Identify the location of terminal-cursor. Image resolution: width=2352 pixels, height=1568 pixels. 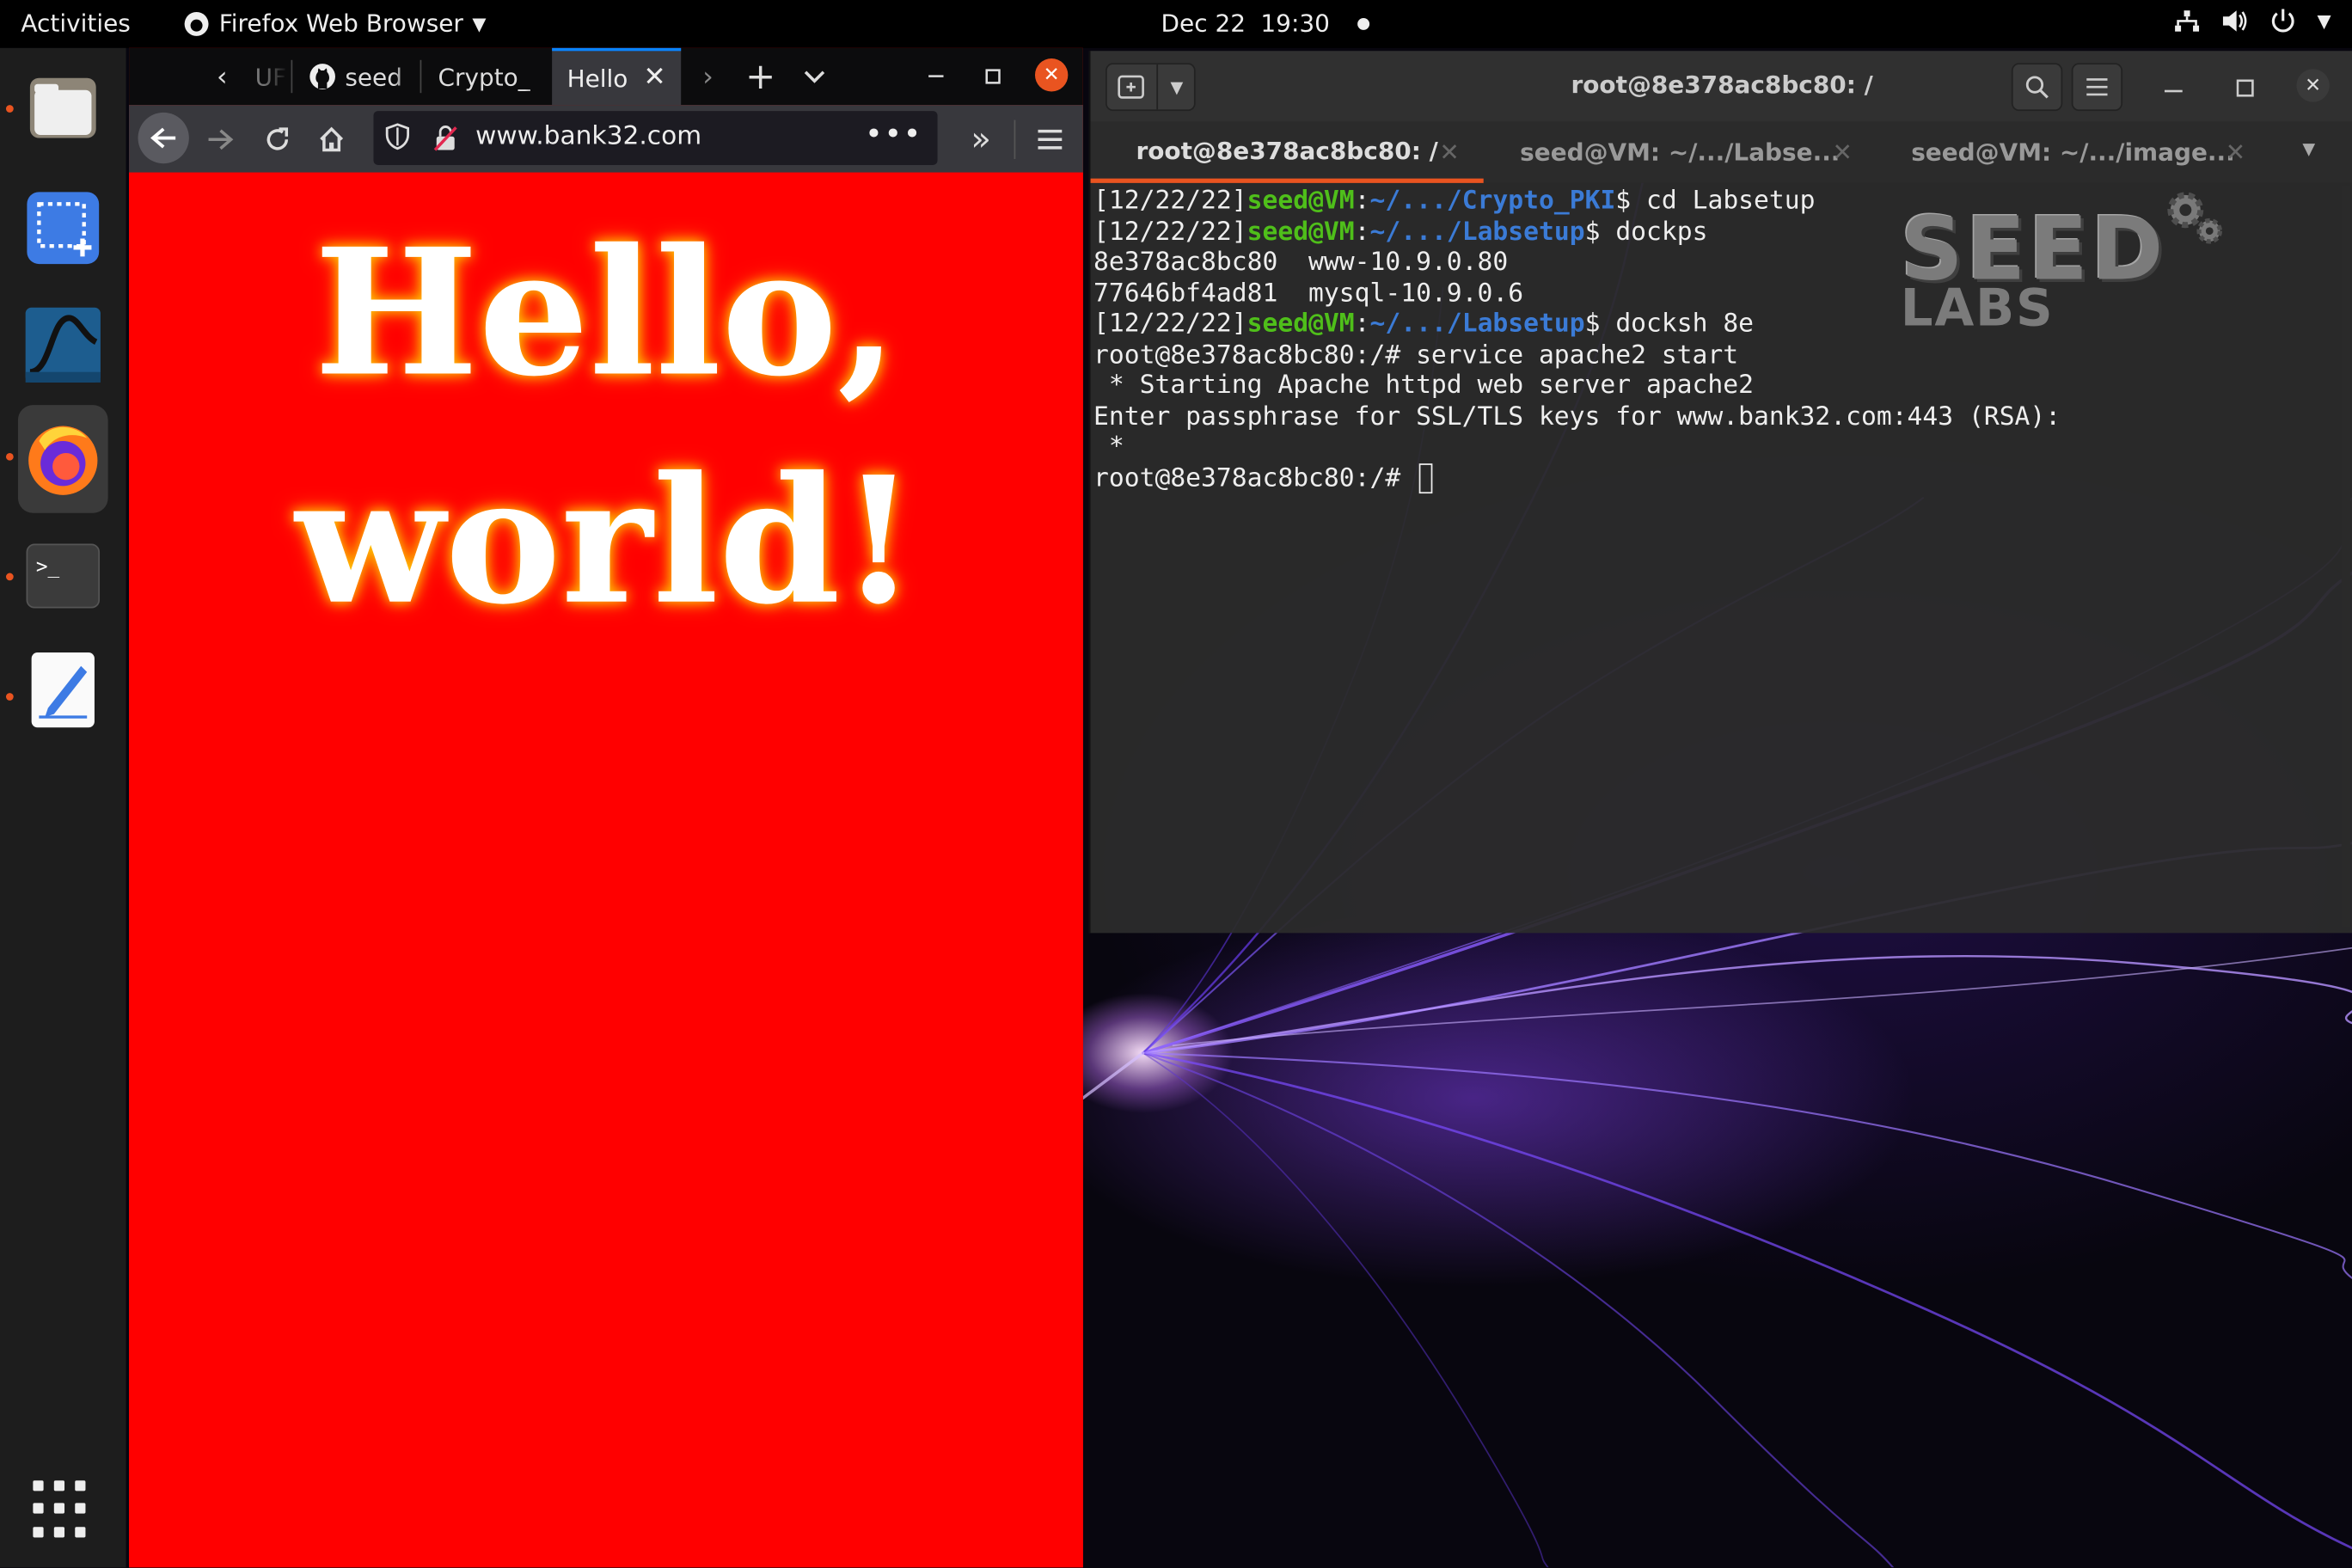
(1425, 477).